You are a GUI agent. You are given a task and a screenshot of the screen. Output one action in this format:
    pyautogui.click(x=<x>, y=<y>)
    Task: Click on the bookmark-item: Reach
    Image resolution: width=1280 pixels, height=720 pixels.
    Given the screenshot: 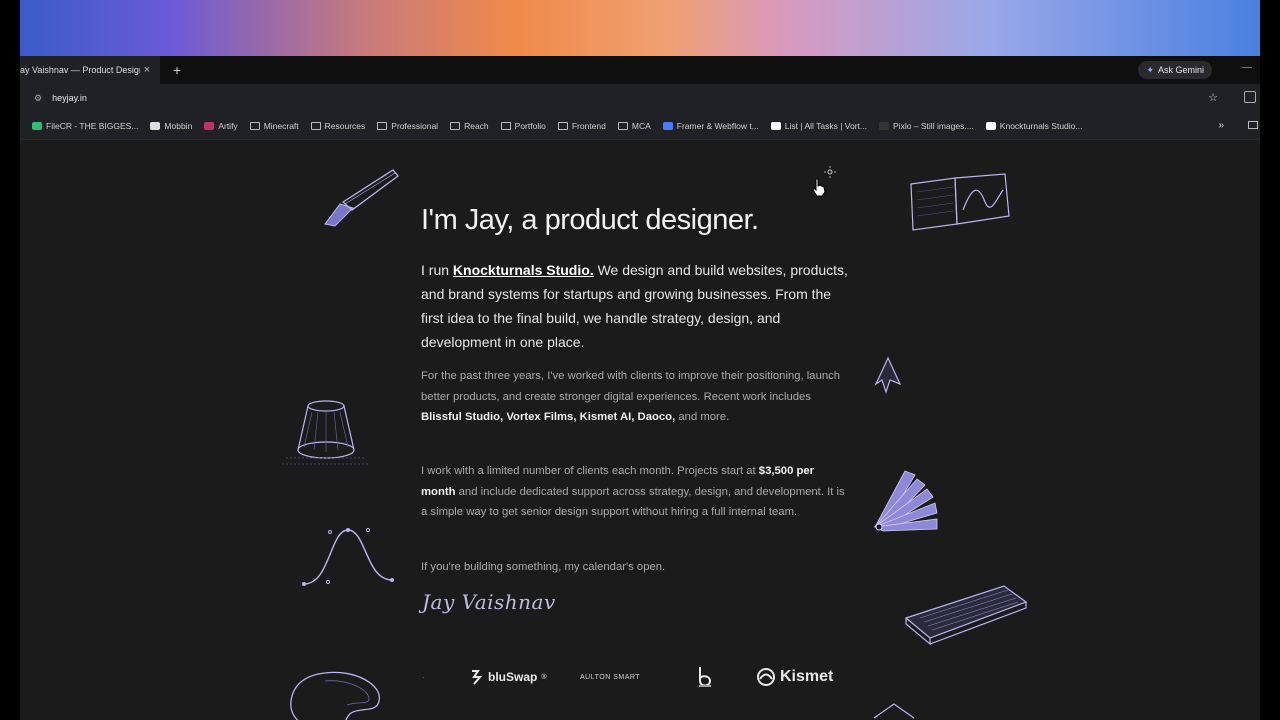 What is the action you would take?
    pyautogui.click(x=469, y=126)
    